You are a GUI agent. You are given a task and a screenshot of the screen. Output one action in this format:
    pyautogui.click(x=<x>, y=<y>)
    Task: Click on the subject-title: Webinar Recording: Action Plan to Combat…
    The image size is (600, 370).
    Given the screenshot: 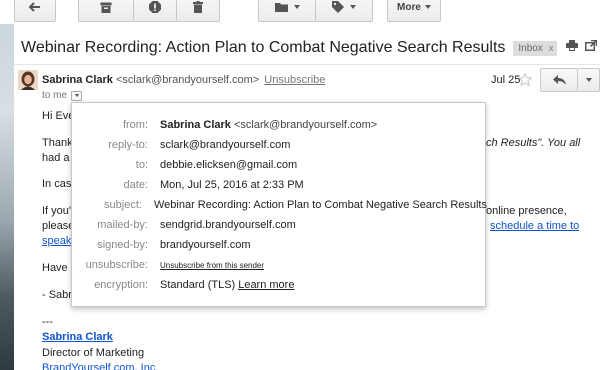 What is the action you would take?
    pyautogui.click(x=263, y=47)
    